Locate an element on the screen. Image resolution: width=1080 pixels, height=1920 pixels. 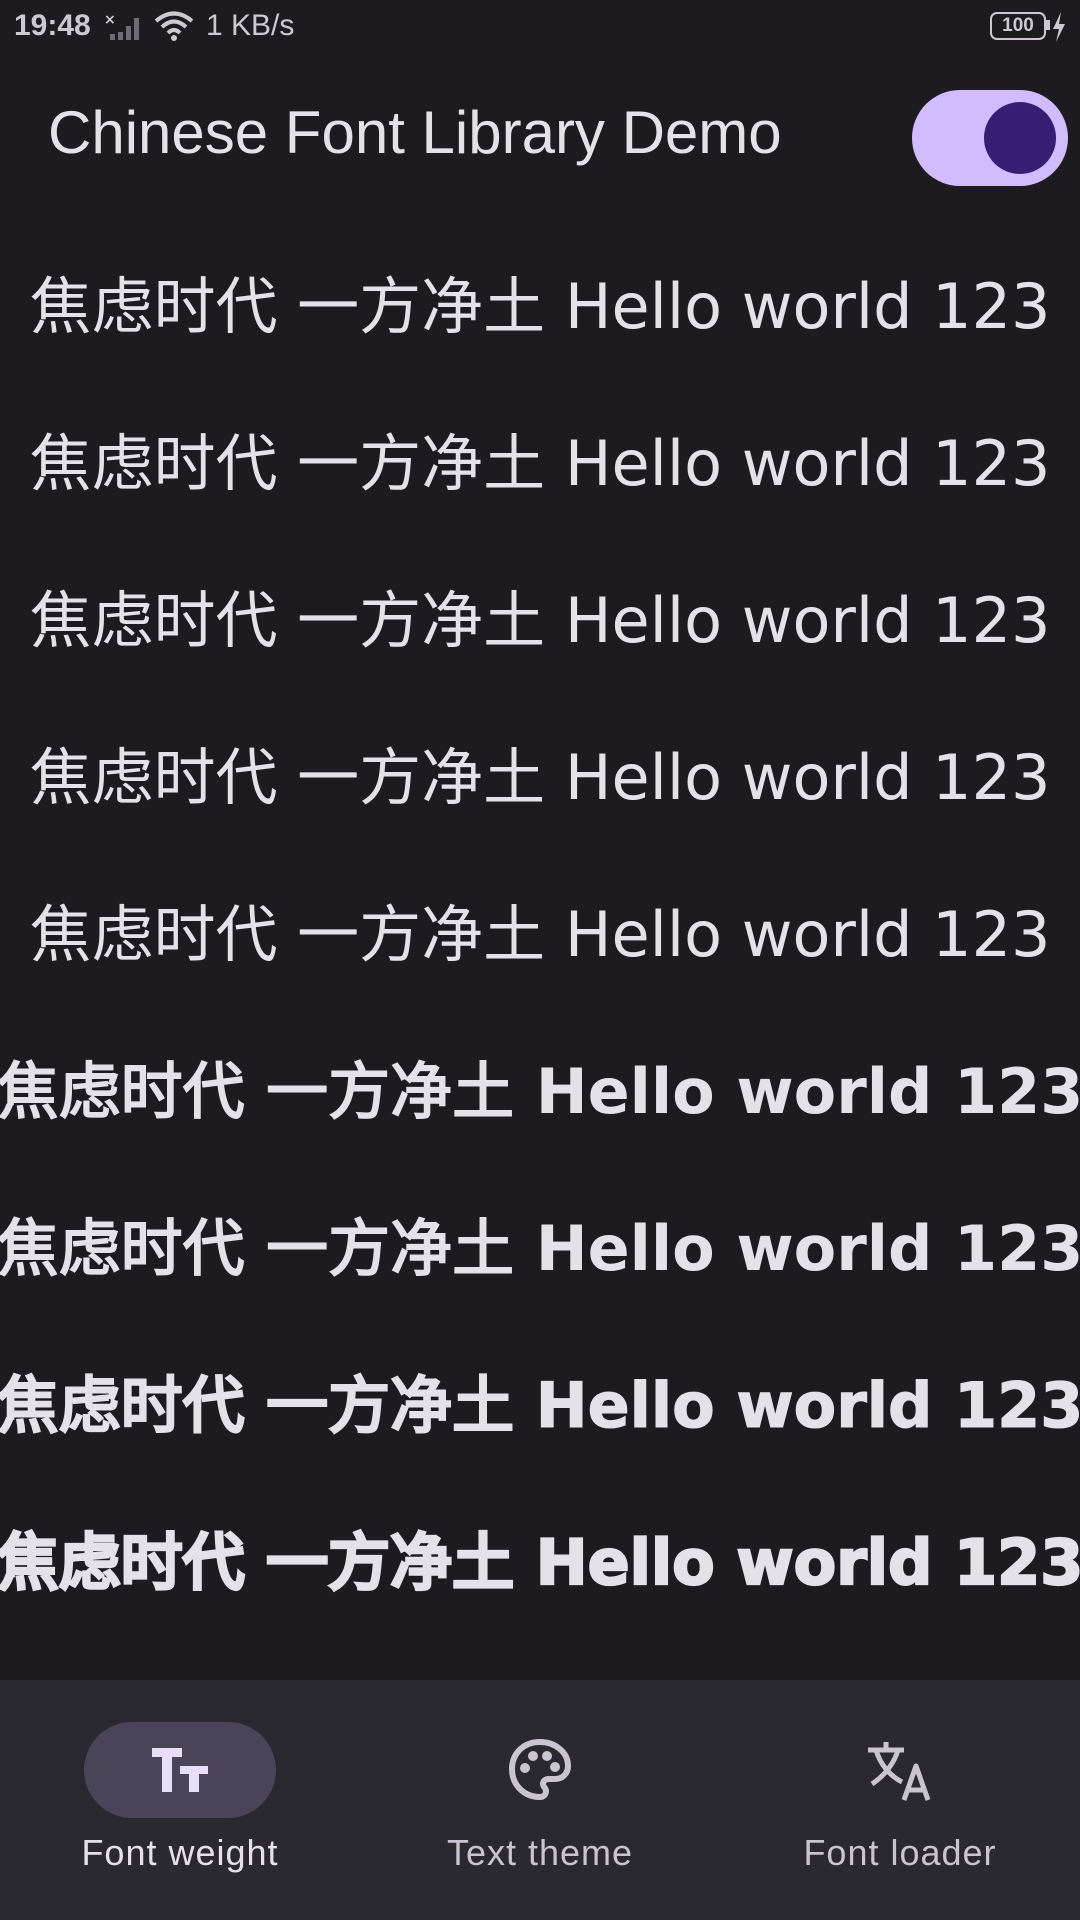
app-bar: Chinese Font Library Demo is located at coordinates (540, 138).